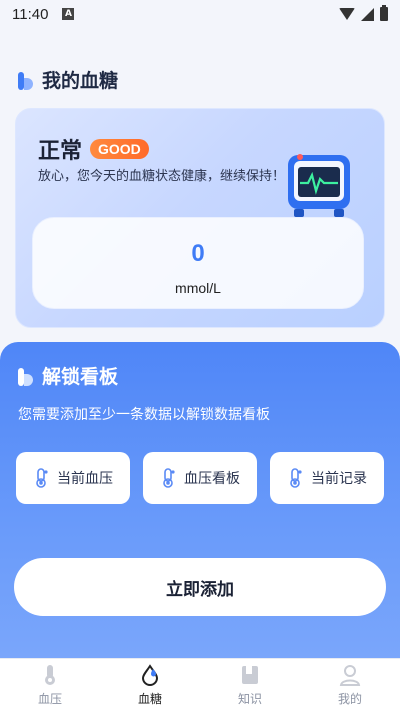 The image size is (400, 712). I want to click on status-head: 正常 GOOD, so click(93, 149).